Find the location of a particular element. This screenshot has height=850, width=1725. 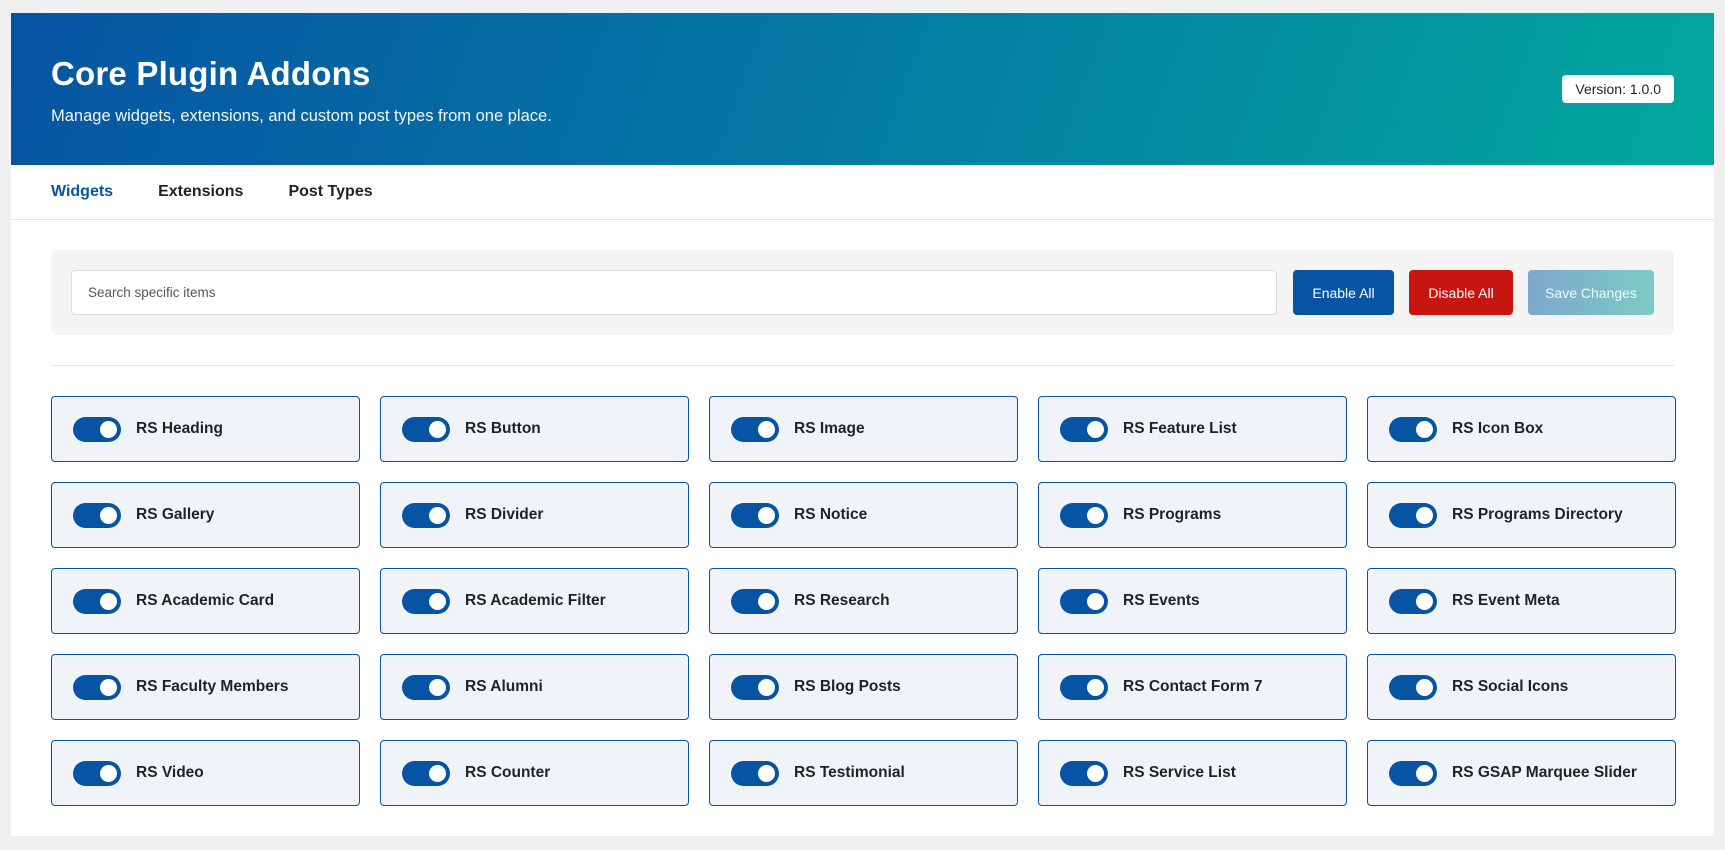

widget-label: RS Contact Form 7 is located at coordinates (1193, 686).